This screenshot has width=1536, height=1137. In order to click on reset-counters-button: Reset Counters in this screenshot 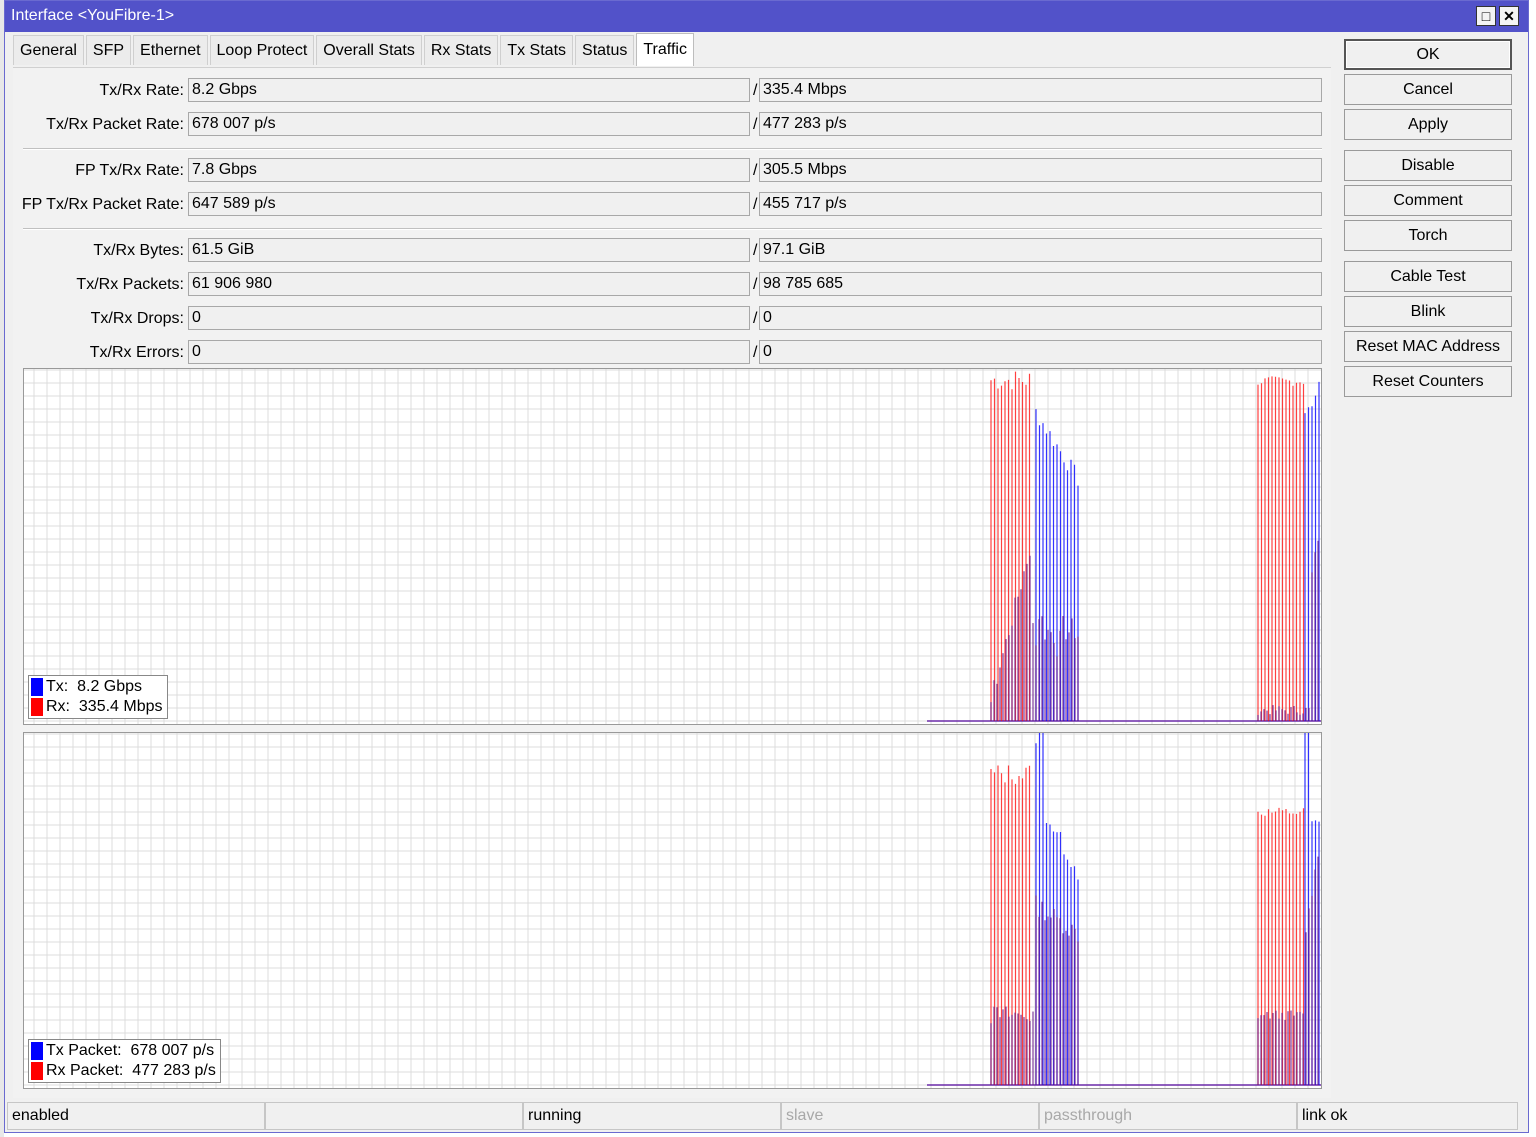, I will do `click(1428, 381)`.